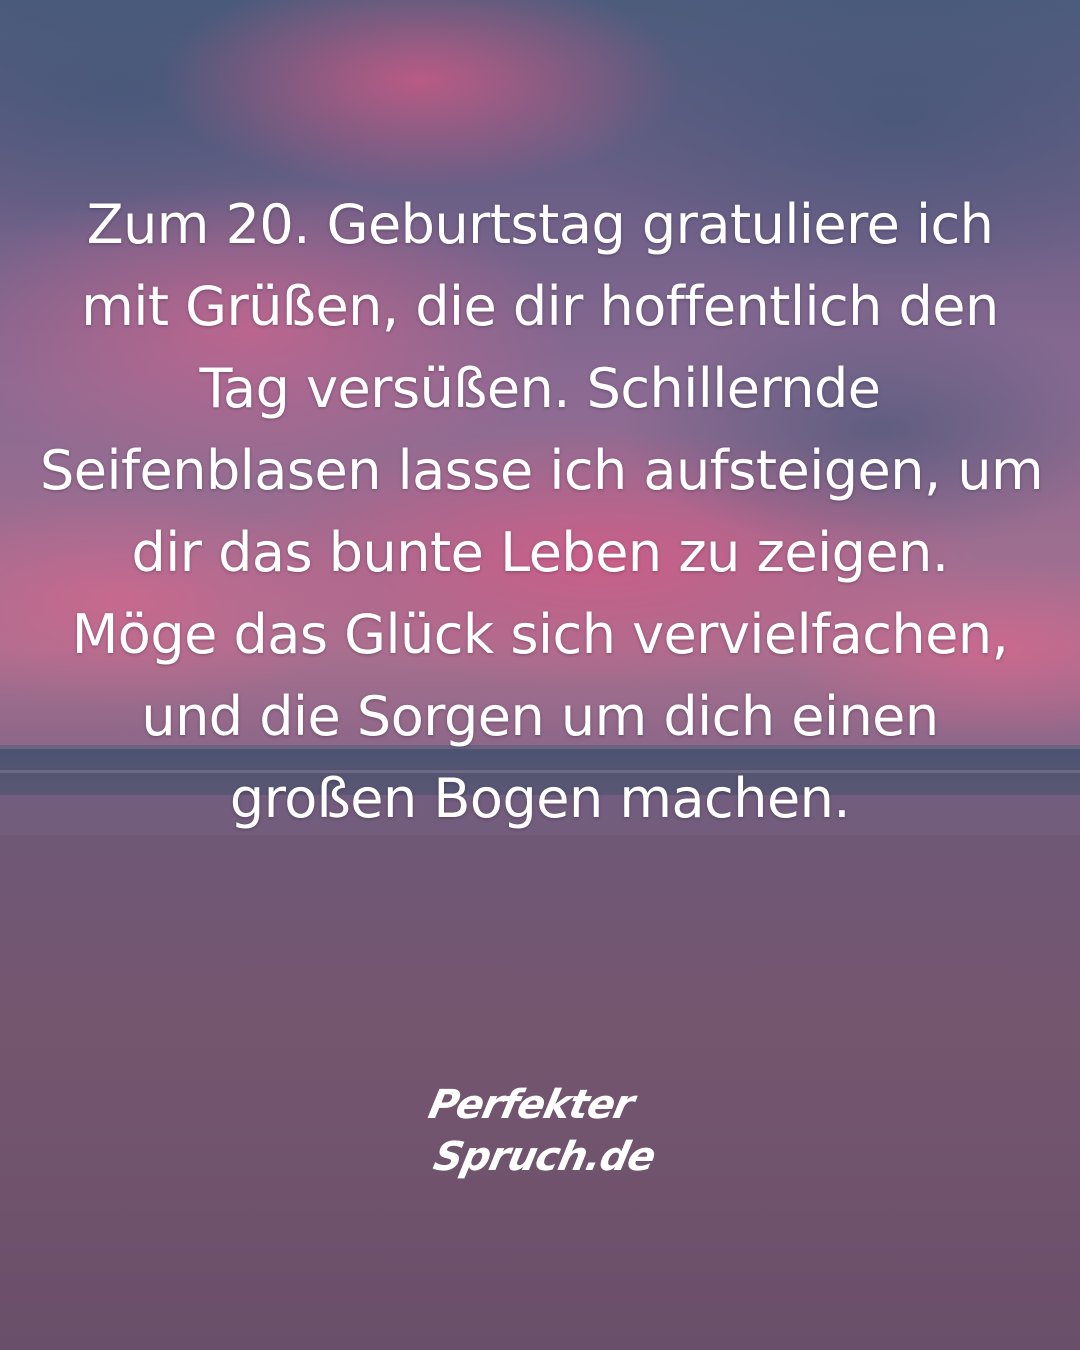 The width and height of the screenshot is (1080, 1350). What do you see at coordinates (540, 306) in the screenshot?
I see `quote-line: mit Grüßen, die dir hoffentlich den` at bounding box center [540, 306].